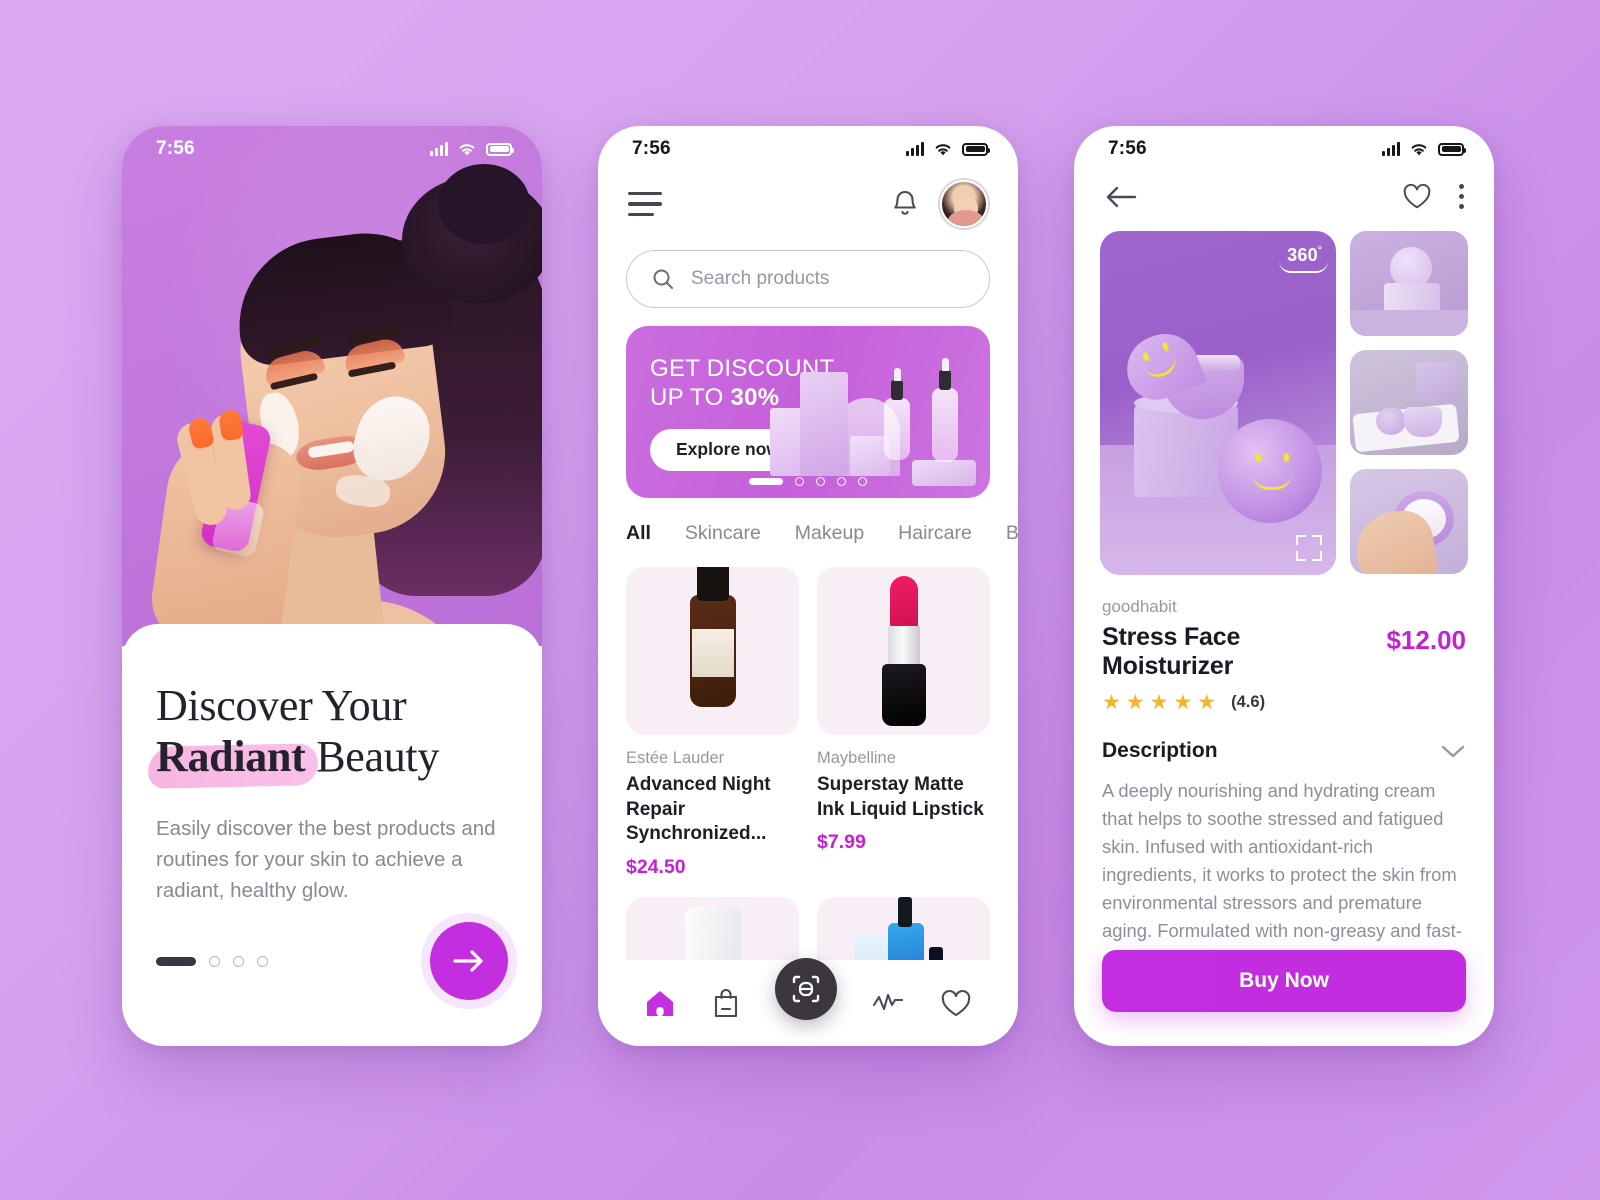 The width and height of the screenshot is (1600, 1200). I want to click on search-placeholder: Search products, so click(760, 278).